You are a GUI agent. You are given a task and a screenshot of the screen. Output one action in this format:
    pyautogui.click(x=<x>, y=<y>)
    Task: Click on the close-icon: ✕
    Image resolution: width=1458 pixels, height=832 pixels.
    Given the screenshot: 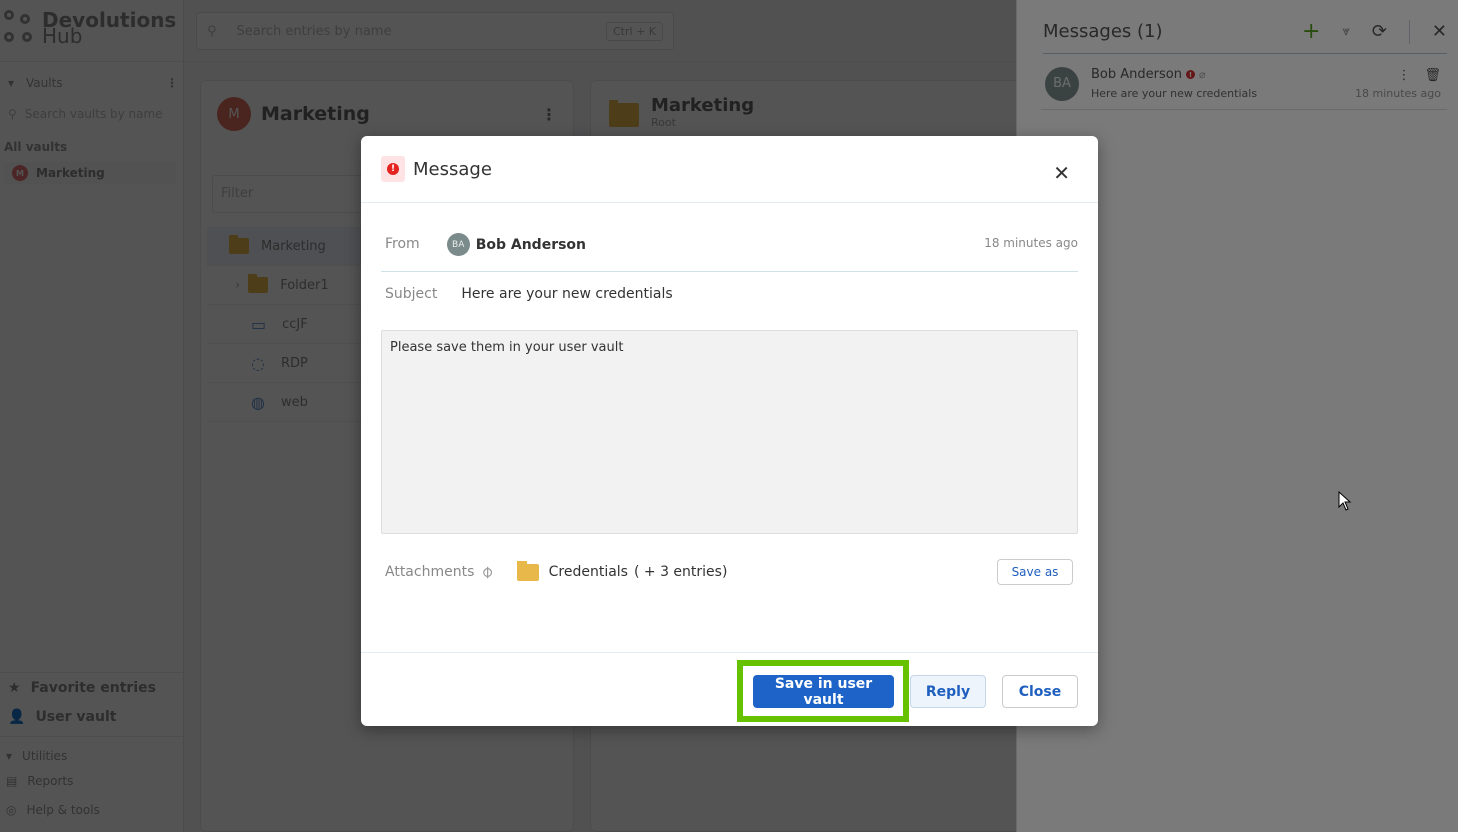 What is the action you would take?
    pyautogui.click(x=1061, y=173)
    